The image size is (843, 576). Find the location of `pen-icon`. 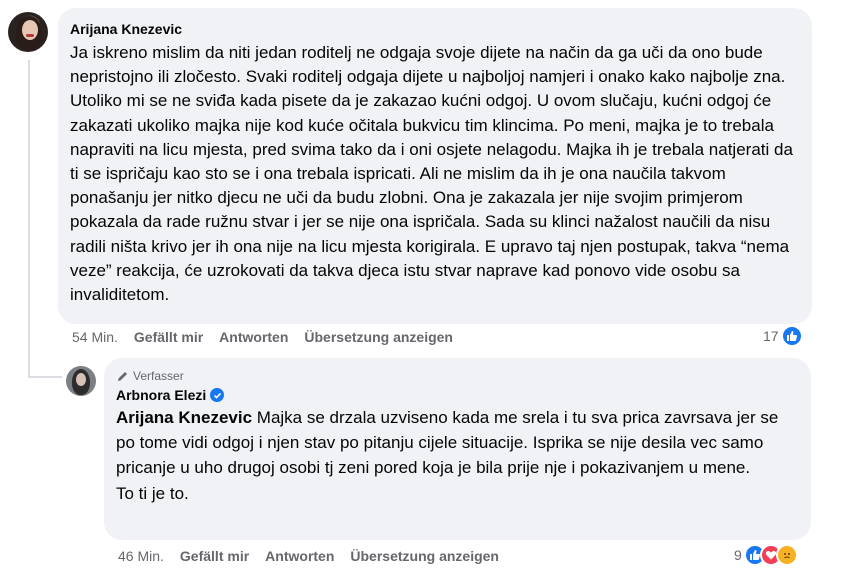

pen-icon is located at coordinates (122, 376).